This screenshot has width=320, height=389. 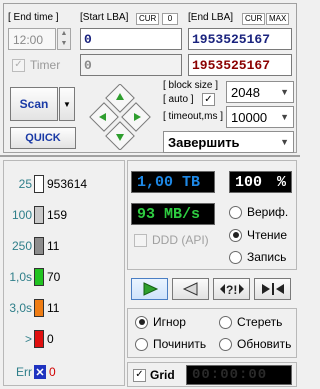 What do you see at coordinates (240, 39) in the screenshot?
I see `end-lba-input: 1953525167` at bounding box center [240, 39].